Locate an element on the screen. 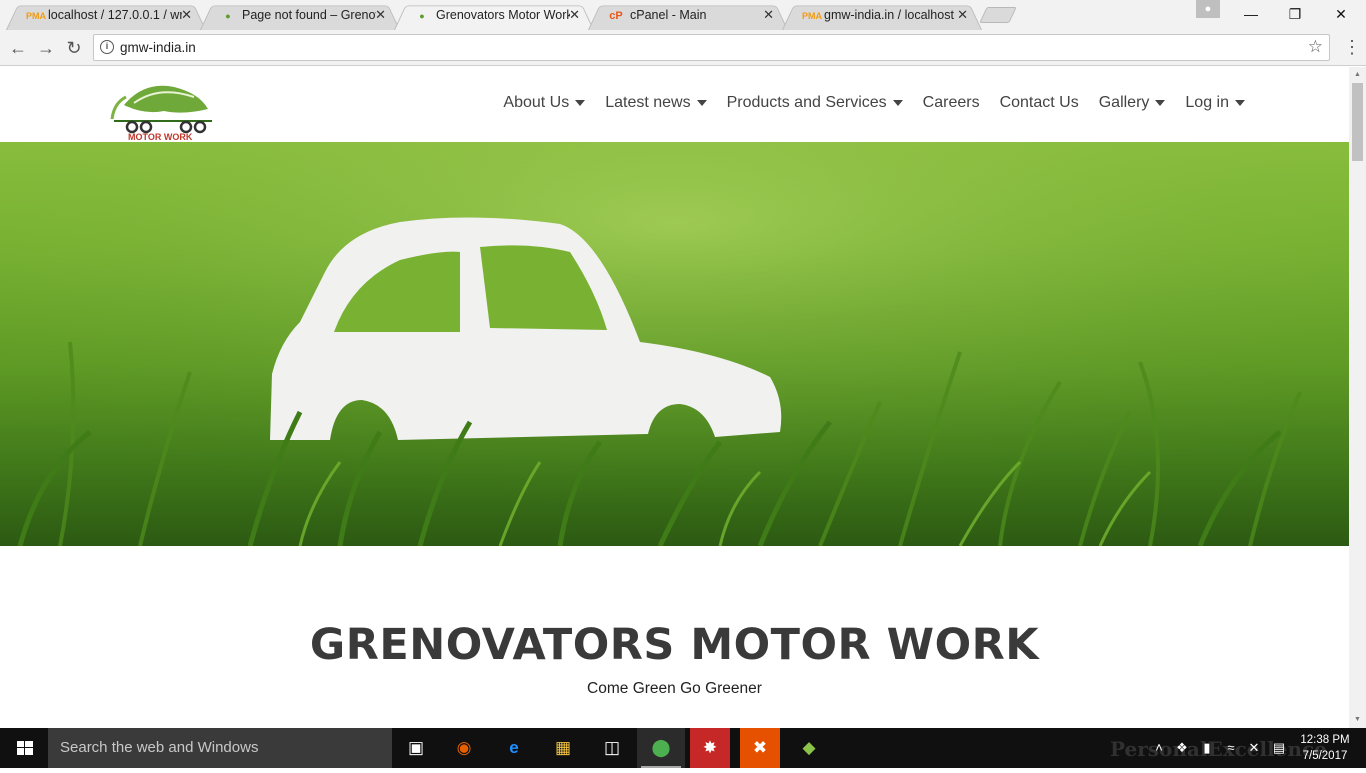 The image size is (1366, 773). nav-label: Careers is located at coordinates (951, 102).